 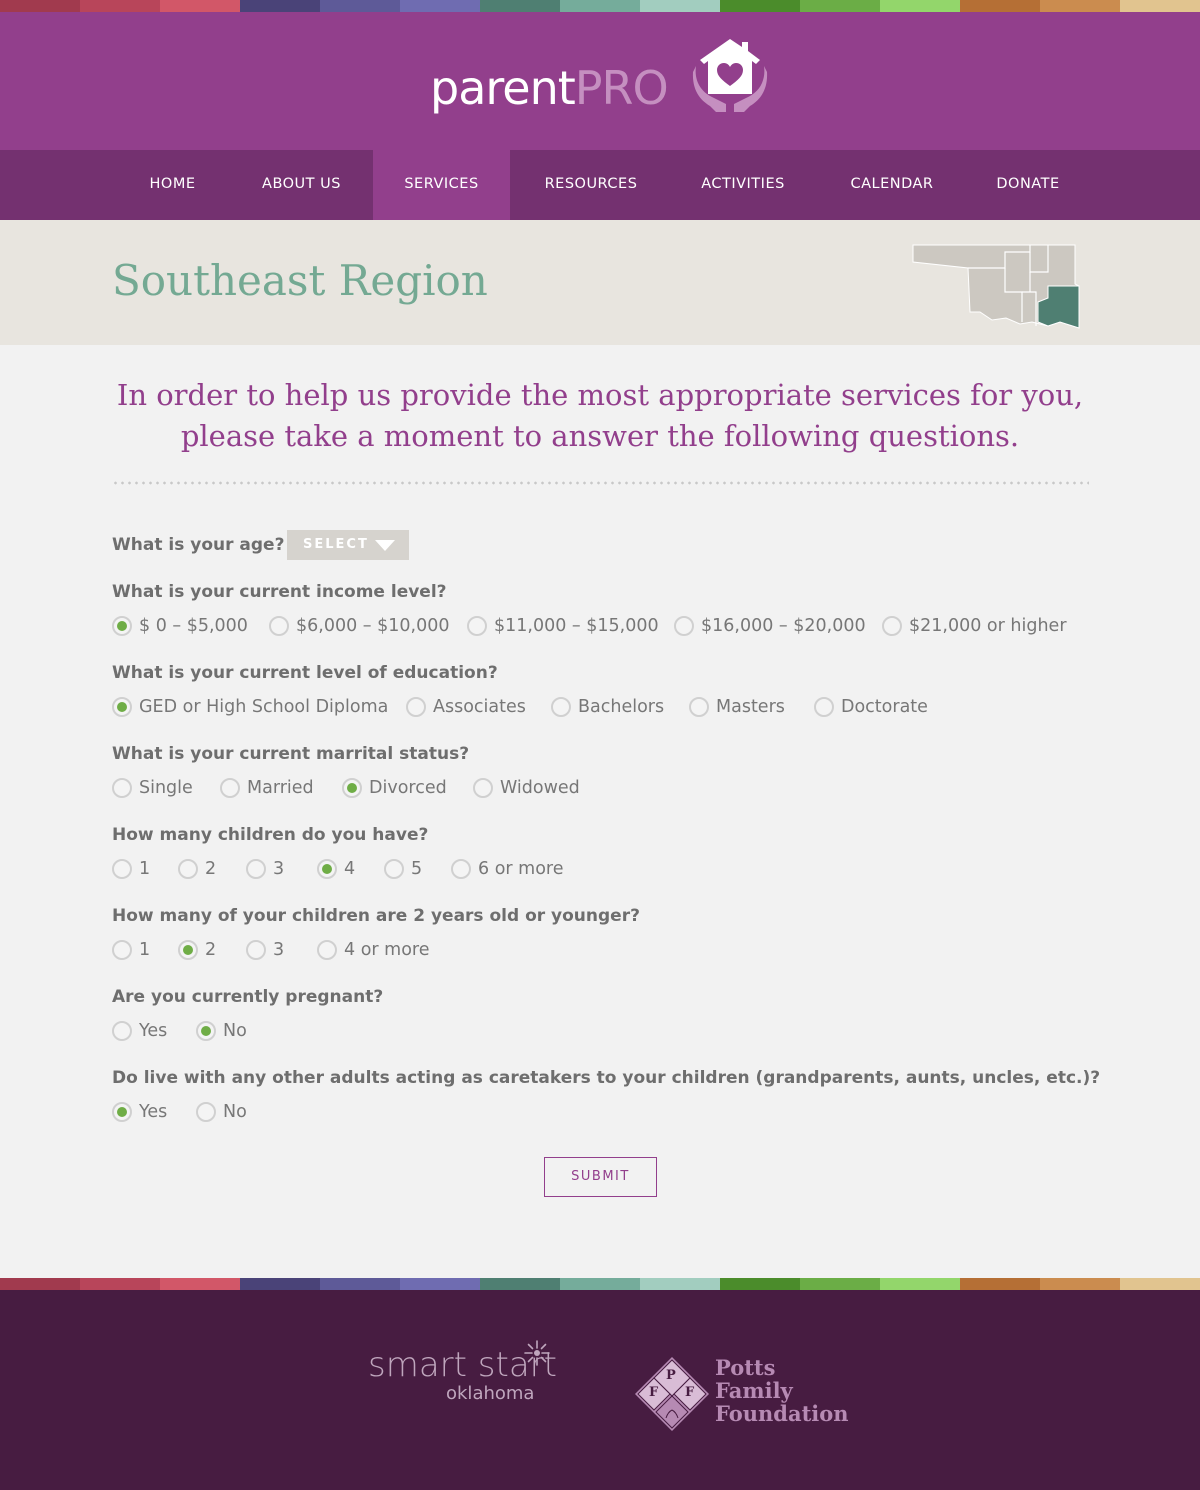 I want to click on children-option: 1, so click(x=131, y=869).